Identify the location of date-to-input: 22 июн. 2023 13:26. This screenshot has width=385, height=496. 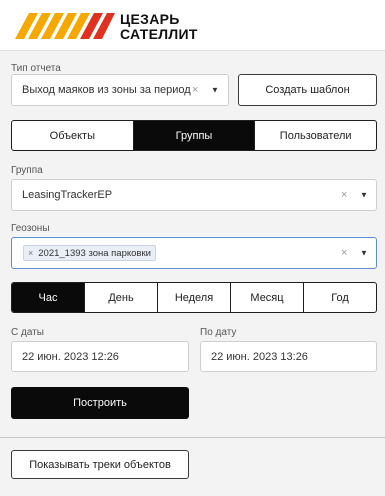
(288, 356).